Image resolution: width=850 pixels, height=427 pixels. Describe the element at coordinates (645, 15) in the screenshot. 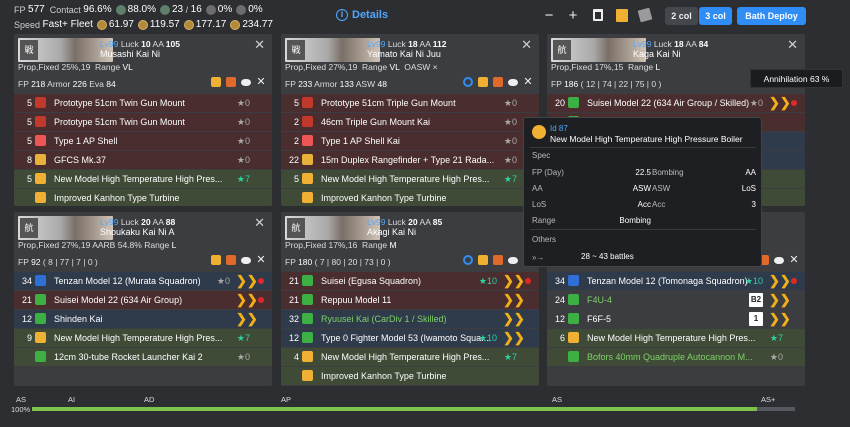

I see `cards-icon` at that location.